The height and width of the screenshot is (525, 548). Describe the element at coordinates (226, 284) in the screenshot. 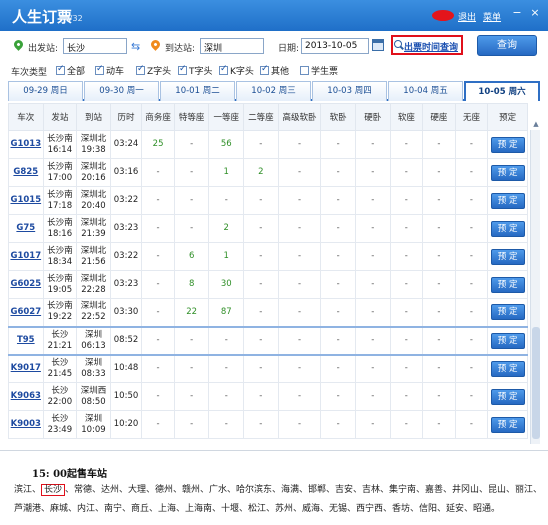

I see `seat-availability-cell: 30` at that location.